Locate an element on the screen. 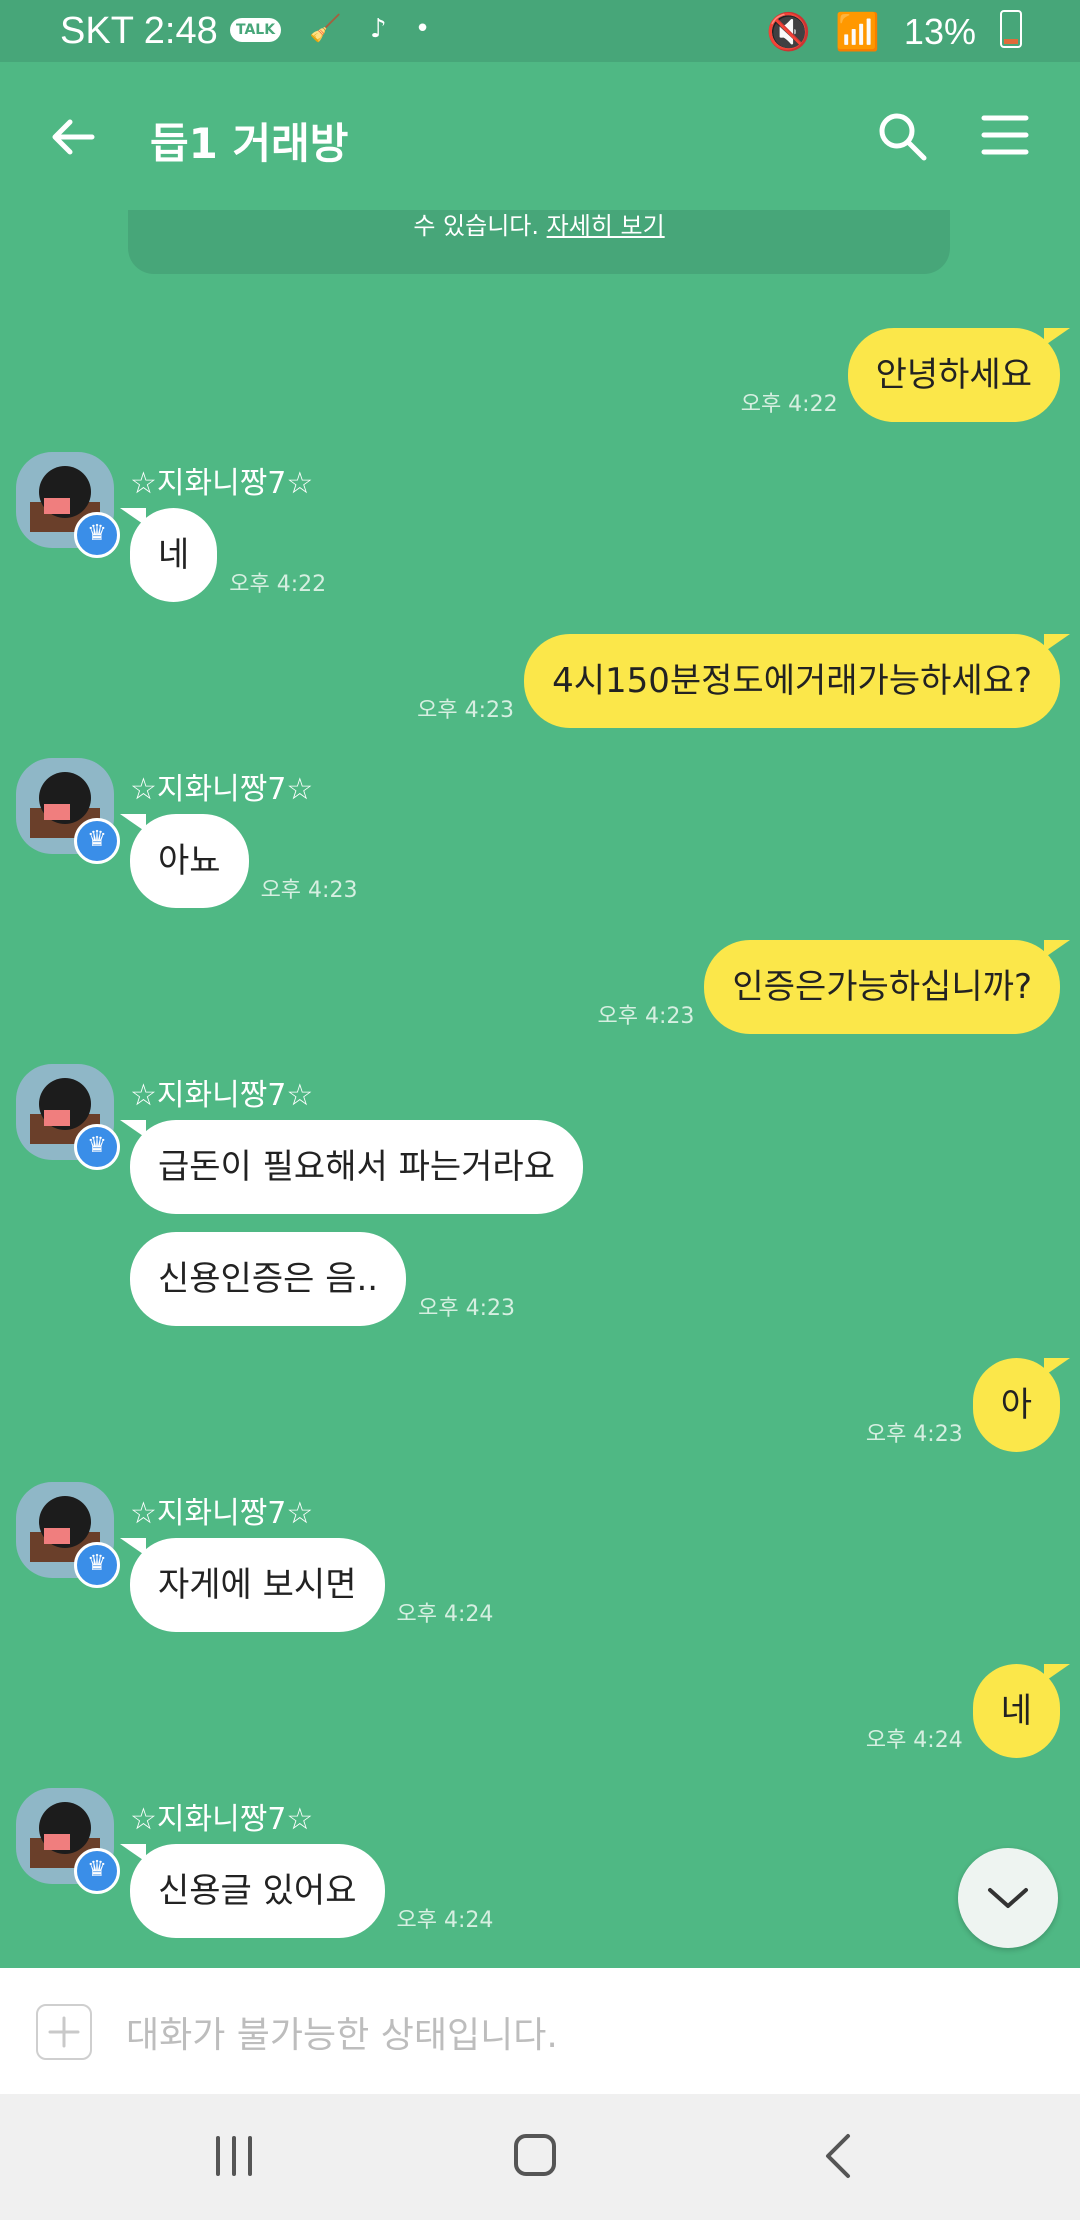  message-bubble-other: 신용글 있어요 is located at coordinates (252, 1891).